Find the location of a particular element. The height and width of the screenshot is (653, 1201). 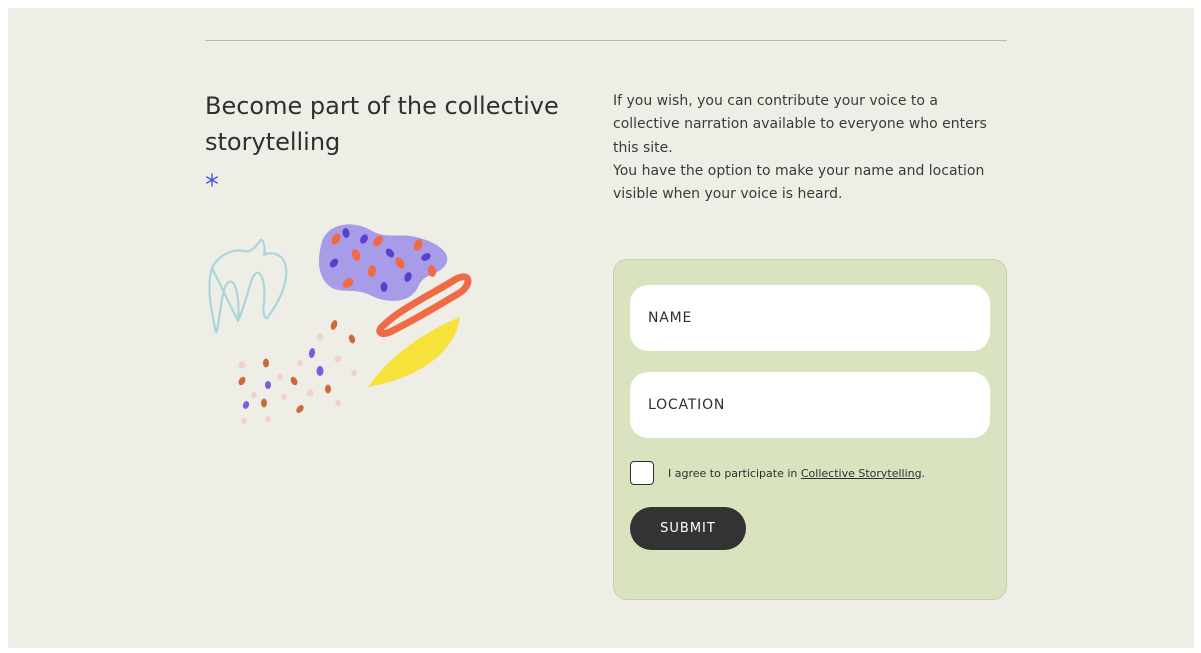

submit-button: SUBMIT is located at coordinates (688, 528).